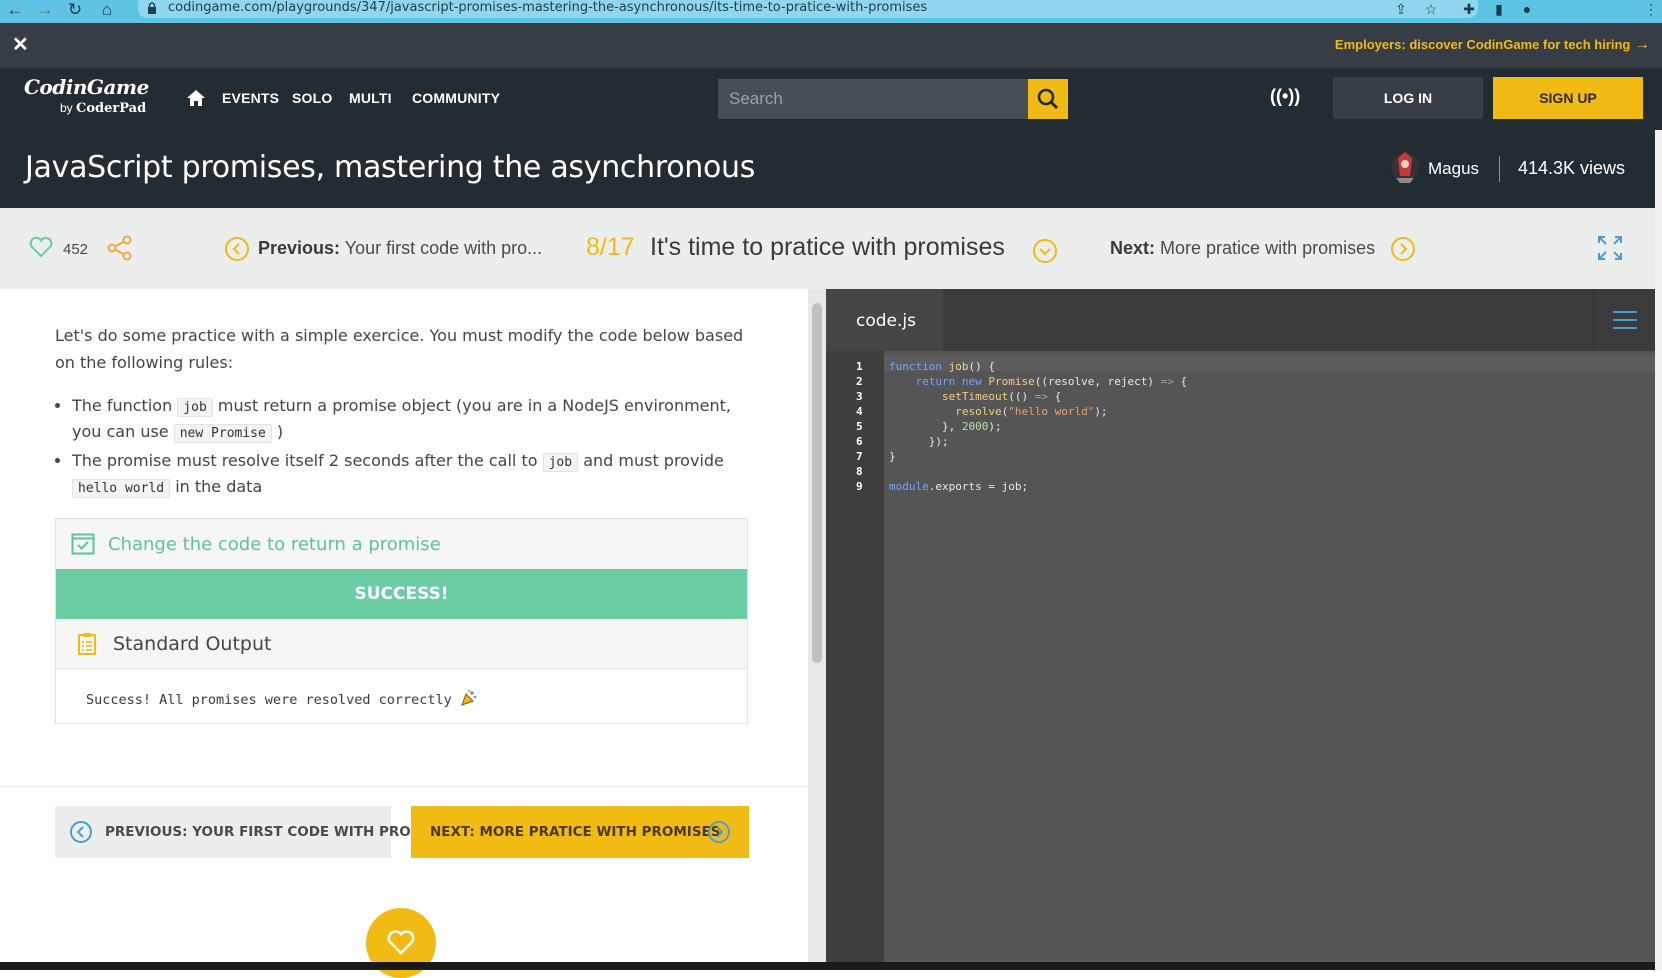 This screenshot has height=978, width=1662. I want to click on rule-text: ), so click(280, 431).